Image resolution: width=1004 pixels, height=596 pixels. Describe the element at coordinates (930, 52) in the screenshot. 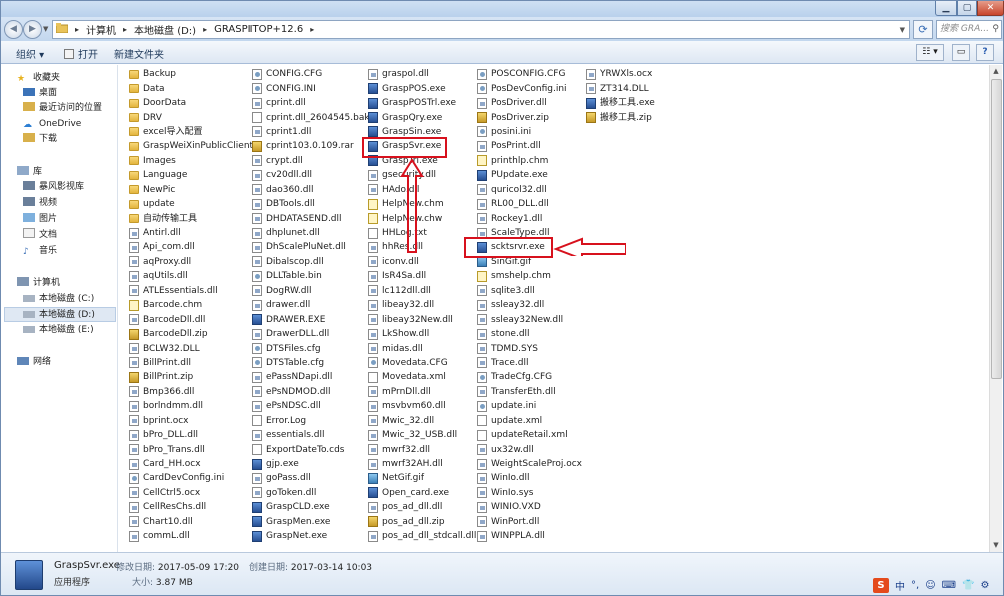

I see `change-view-button: ☷ ▾` at that location.